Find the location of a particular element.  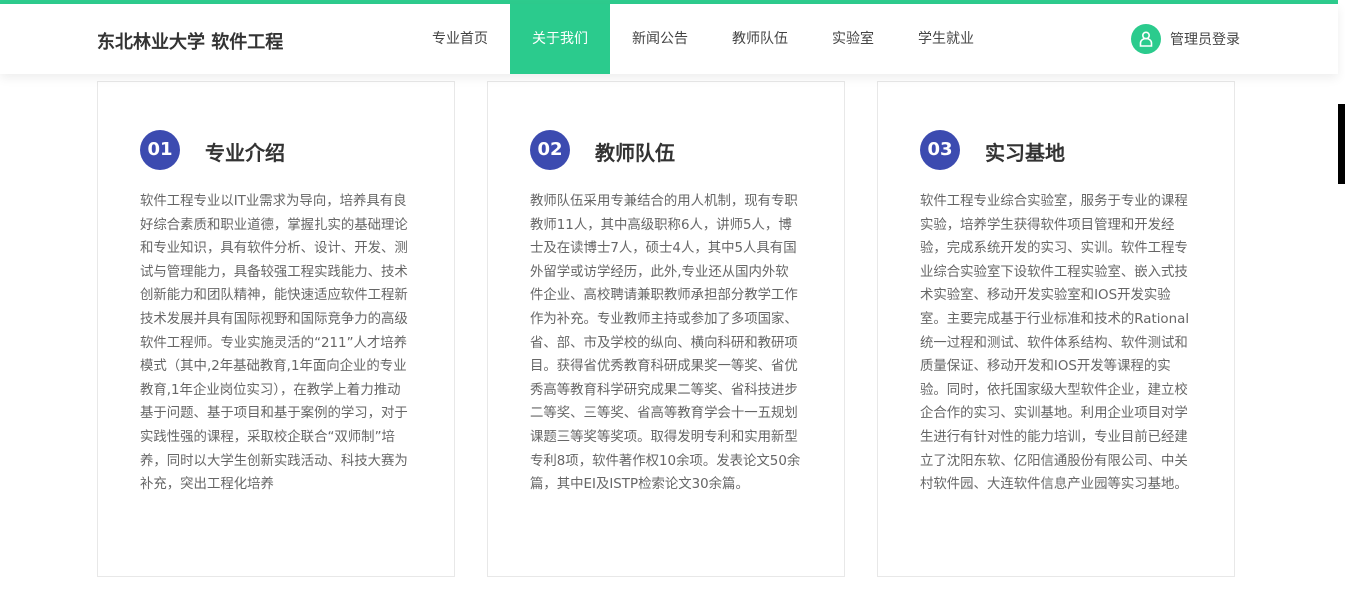

card-number: 03 is located at coordinates (940, 150).